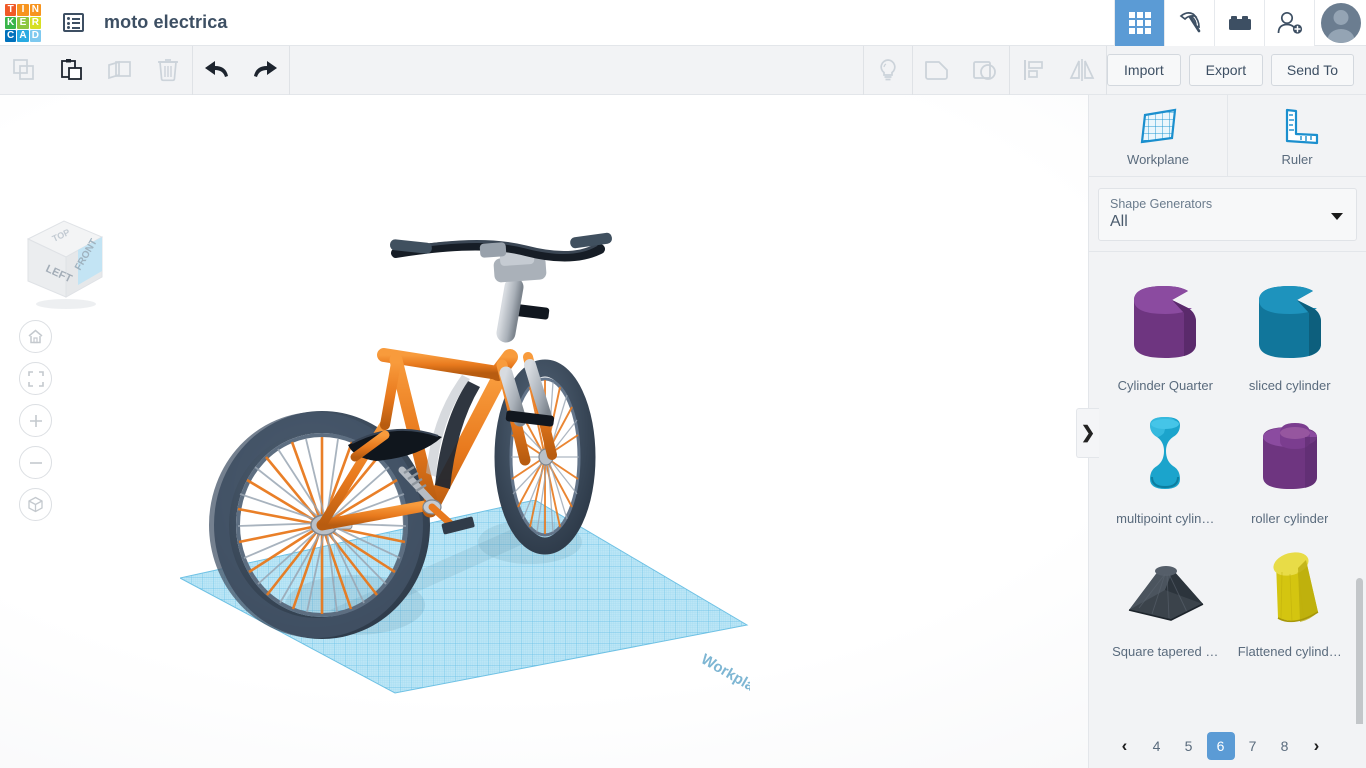  I want to click on roller-cylinder-icon, so click(1290, 457).